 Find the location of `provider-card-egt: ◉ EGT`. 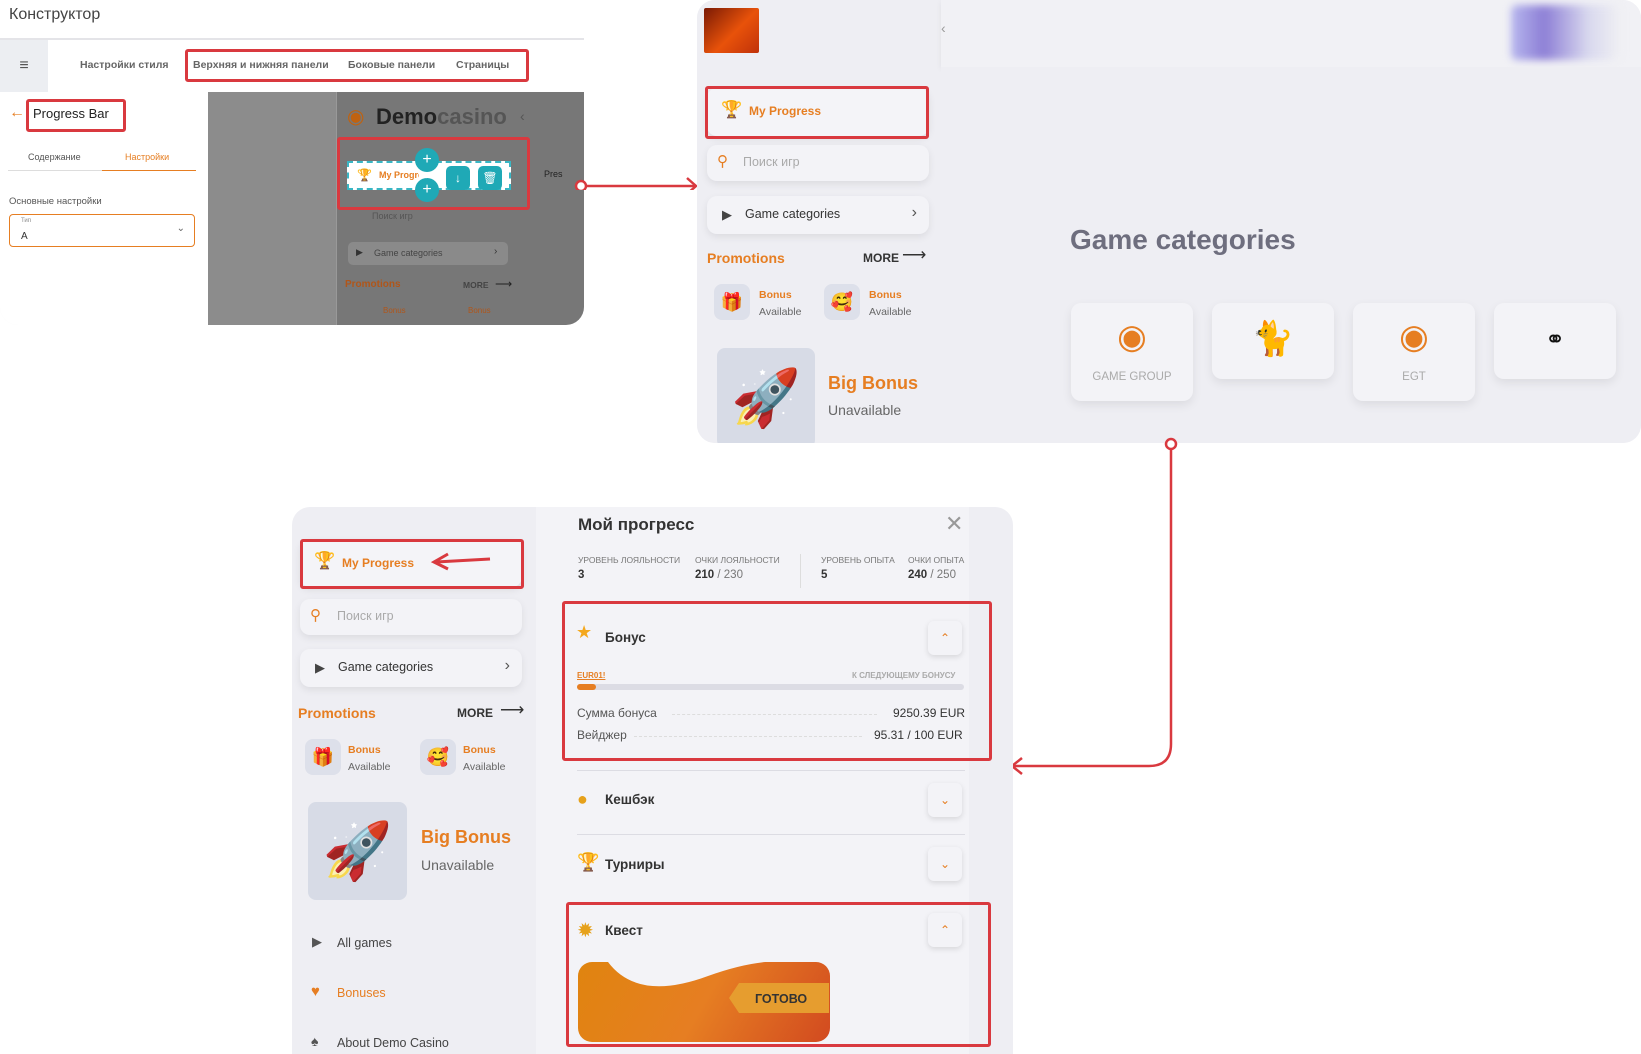

provider-card-egt: ◉ EGT is located at coordinates (1414, 352).